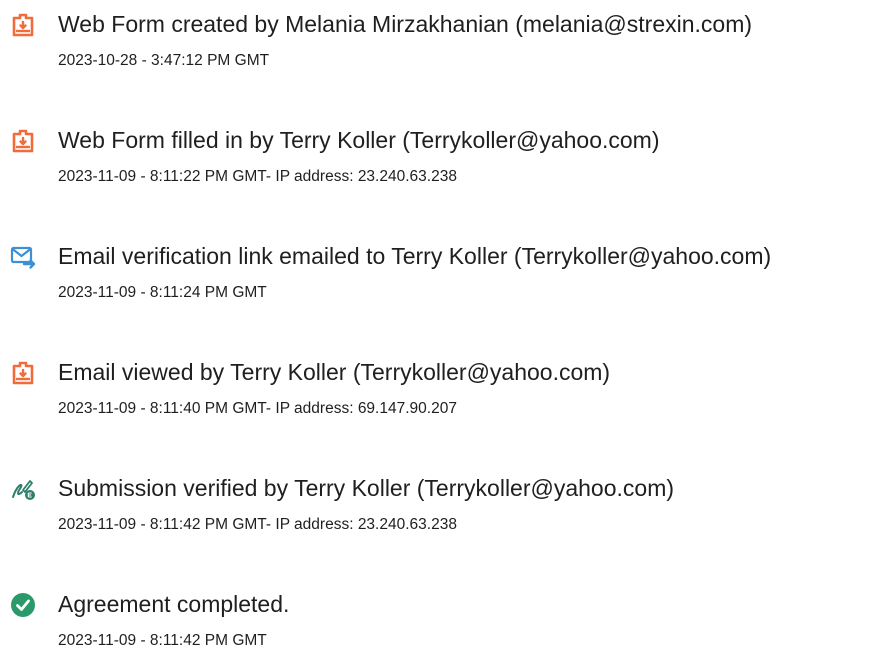  I want to click on event-timestamp: 2023-11-09 - 8:11:24 PM GMT, so click(162, 292).